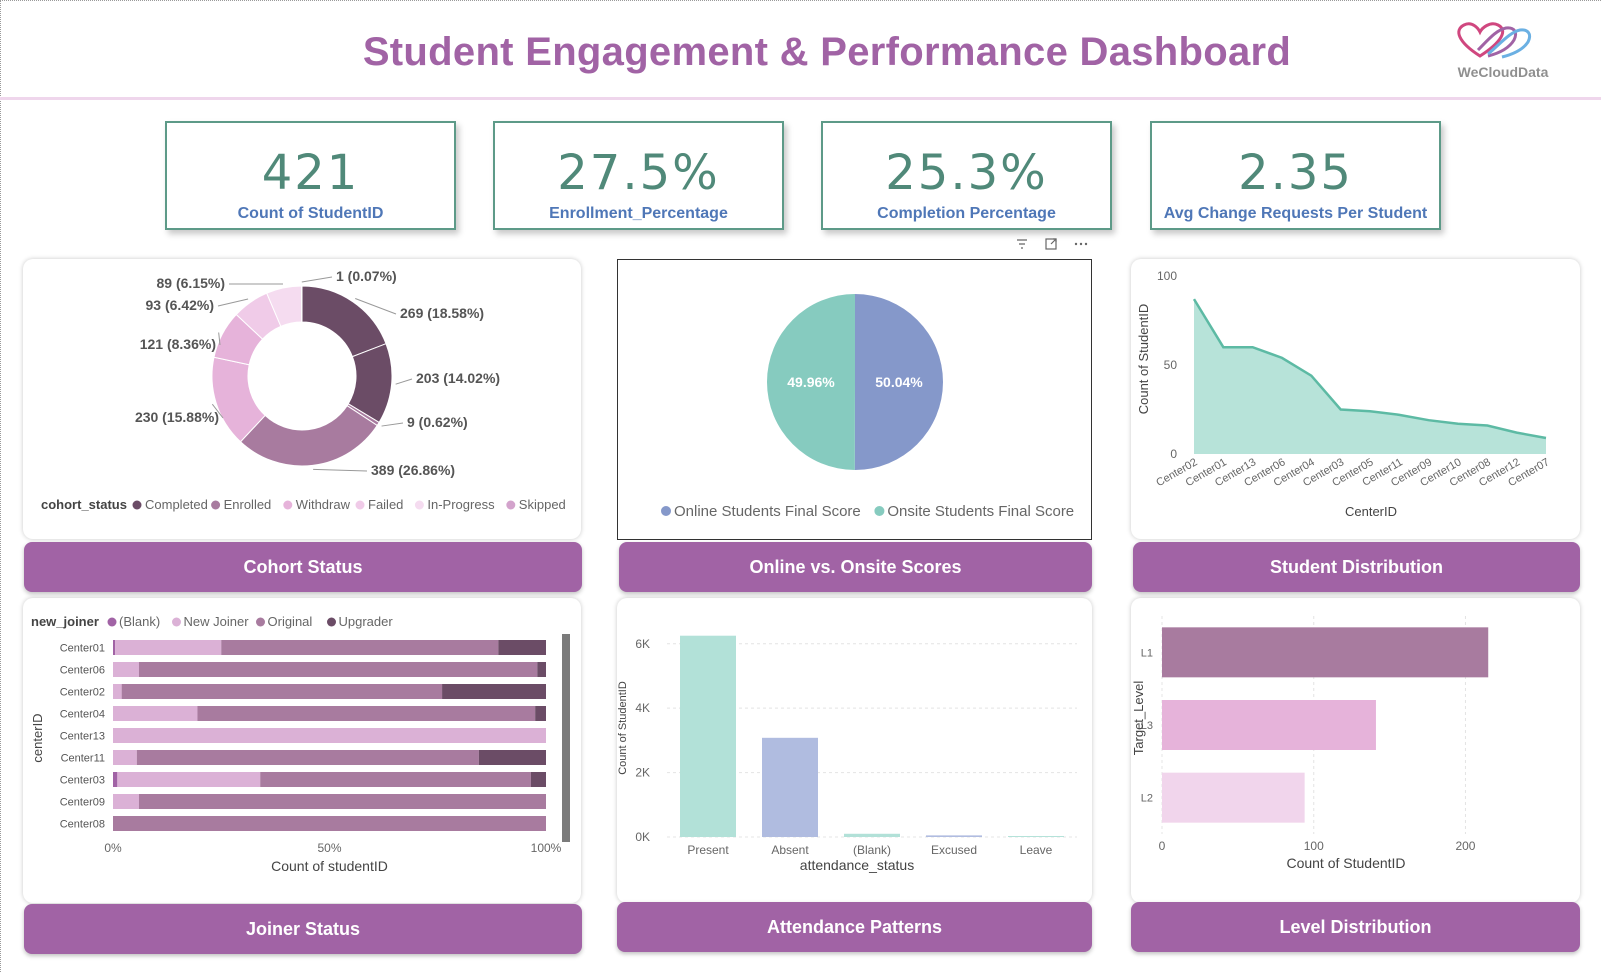 The width and height of the screenshot is (1601, 972). What do you see at coordinates (1465, 846) in the screenshot?
I see `x-tick-label: 200` at bounding box center [1465, 846].